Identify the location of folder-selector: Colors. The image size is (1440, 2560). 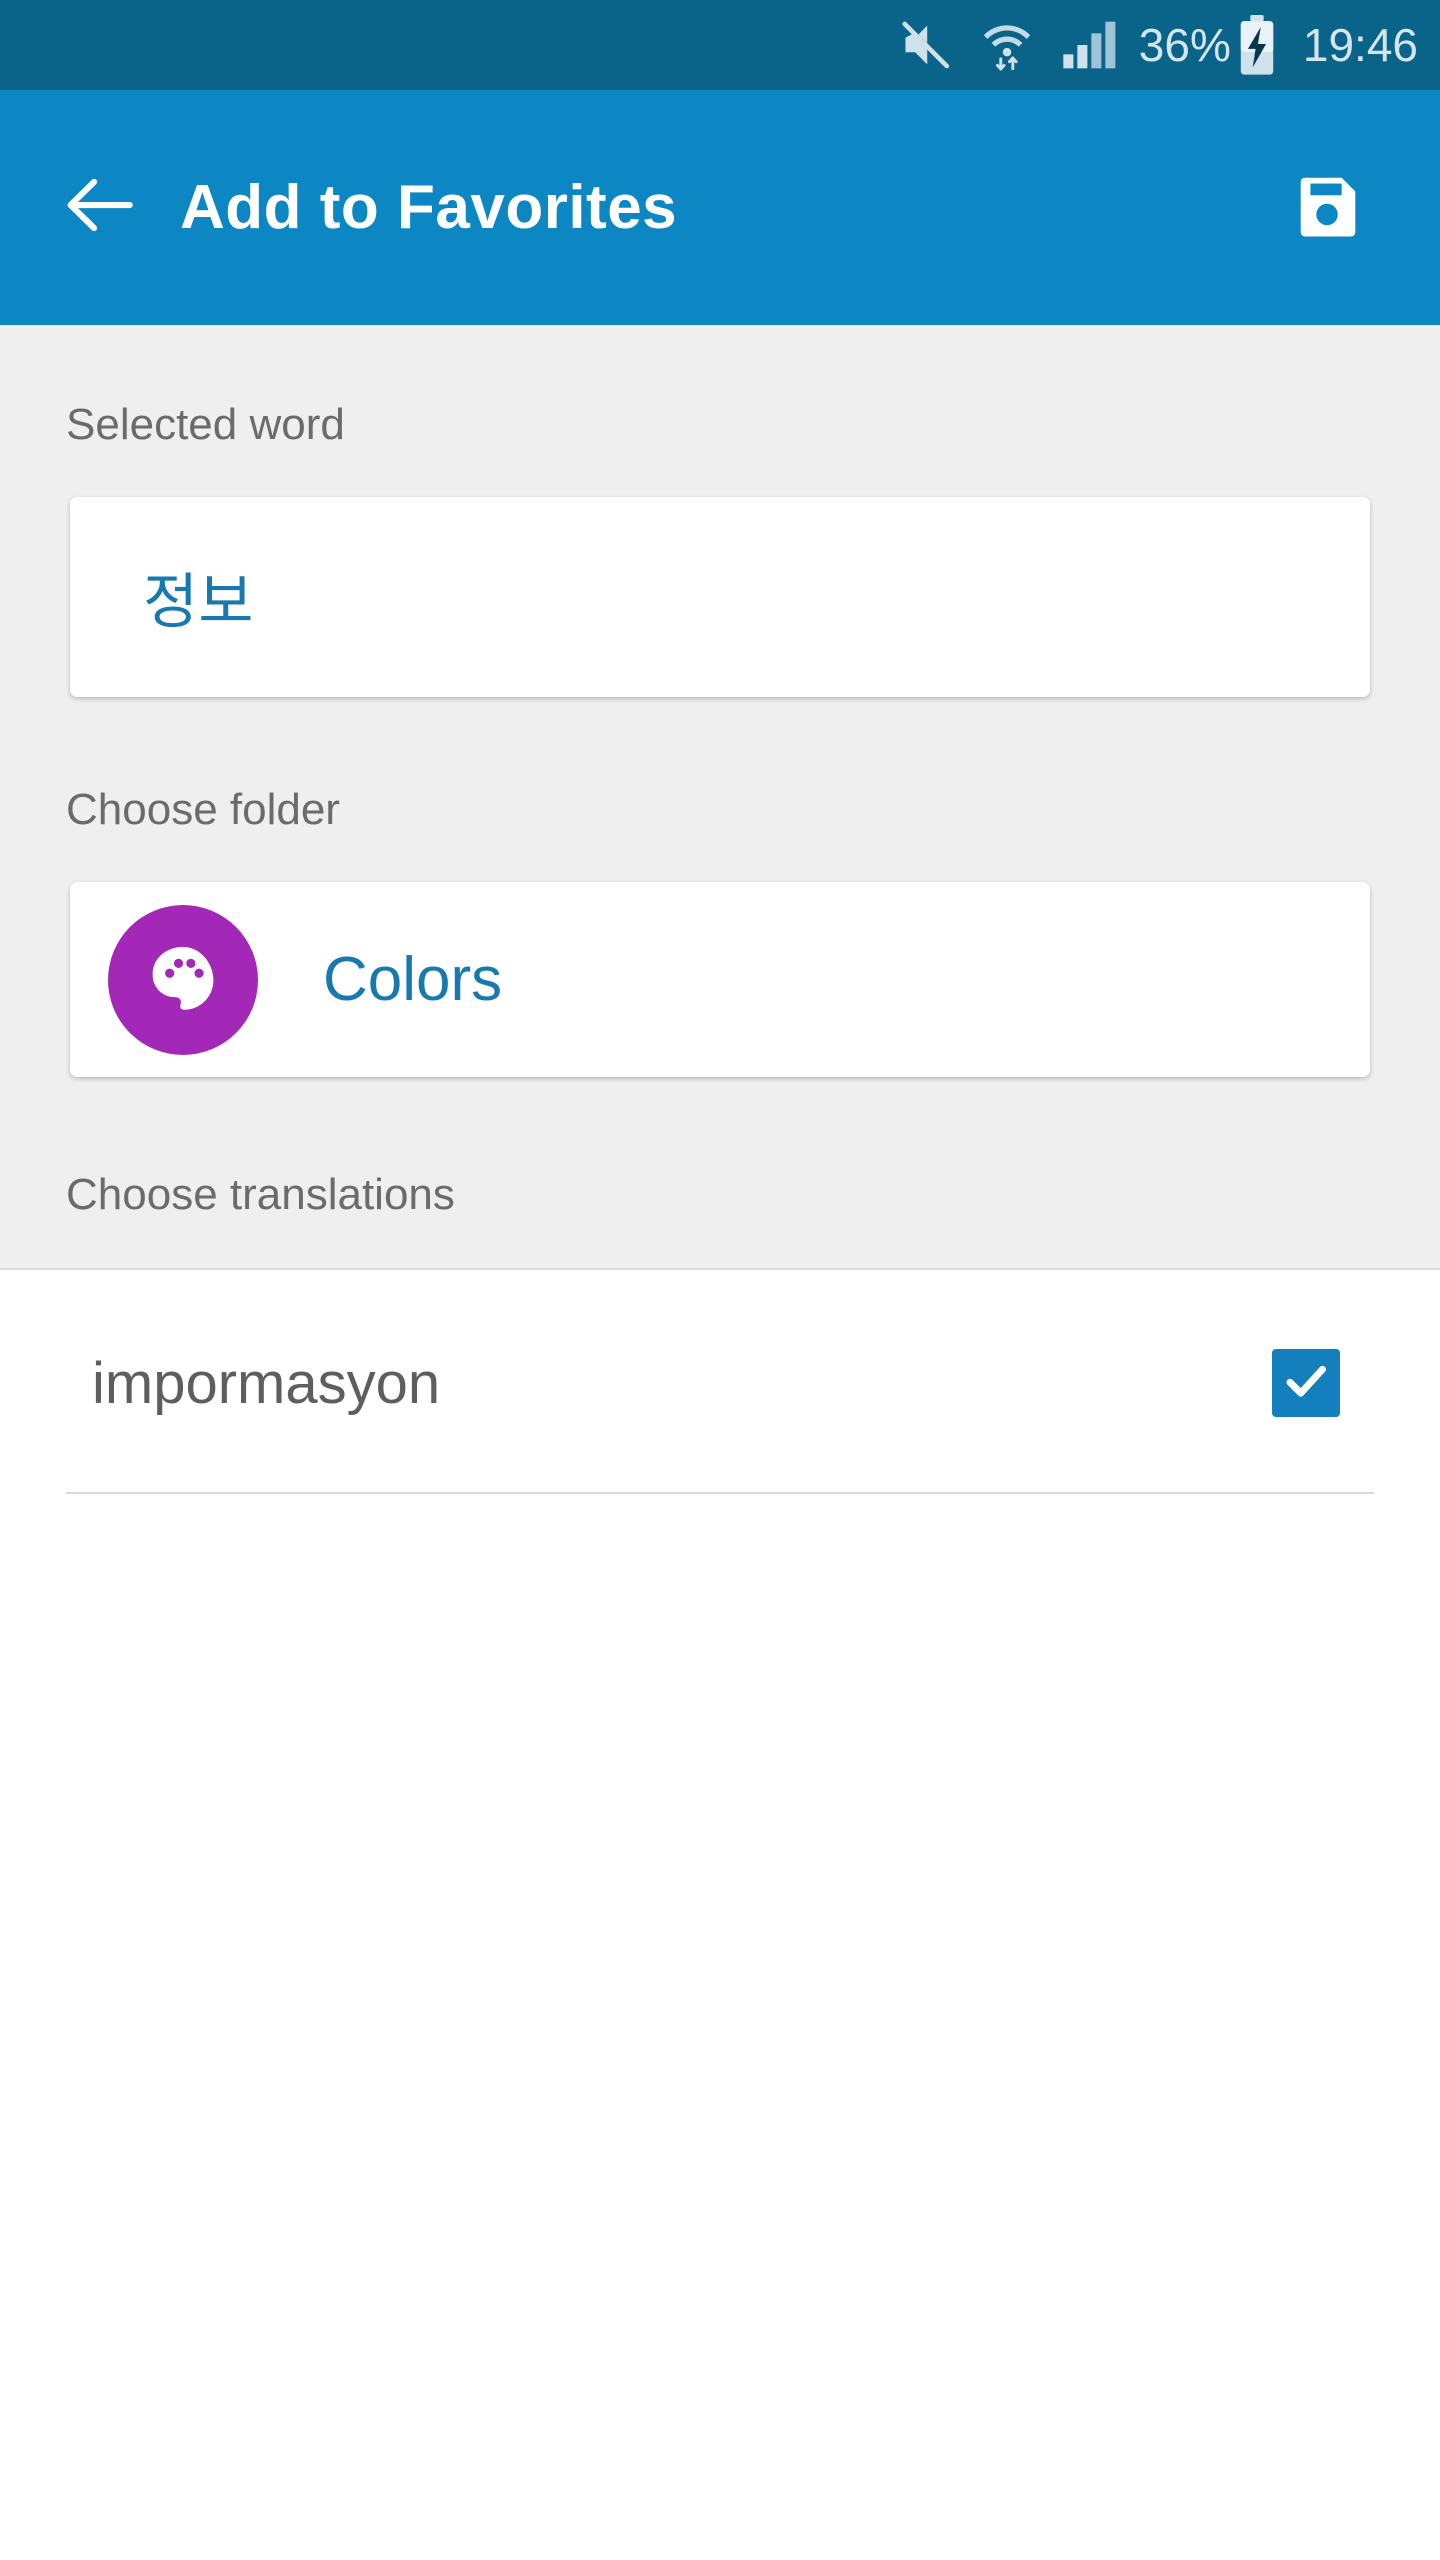
(720, 979).